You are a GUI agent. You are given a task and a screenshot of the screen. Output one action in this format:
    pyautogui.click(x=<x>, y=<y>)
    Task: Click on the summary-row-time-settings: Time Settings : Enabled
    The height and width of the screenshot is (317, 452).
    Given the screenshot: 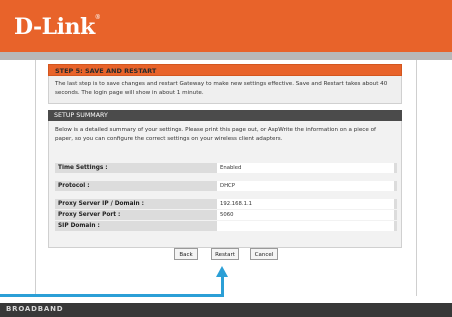 What is the action you would take?
    pyautogui.click(x=226, y=168)
    